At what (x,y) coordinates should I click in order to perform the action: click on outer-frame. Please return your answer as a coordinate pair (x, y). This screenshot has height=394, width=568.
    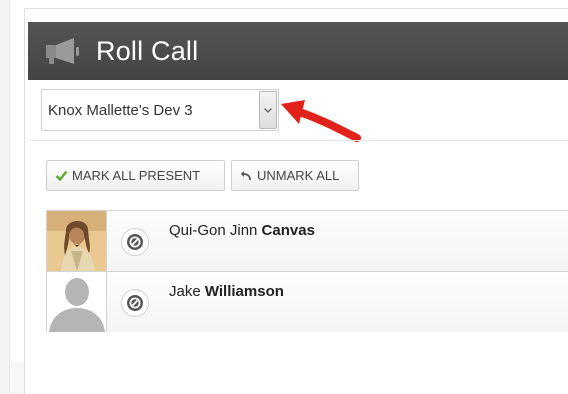
    Looking at the image, I should click on (296, 14).